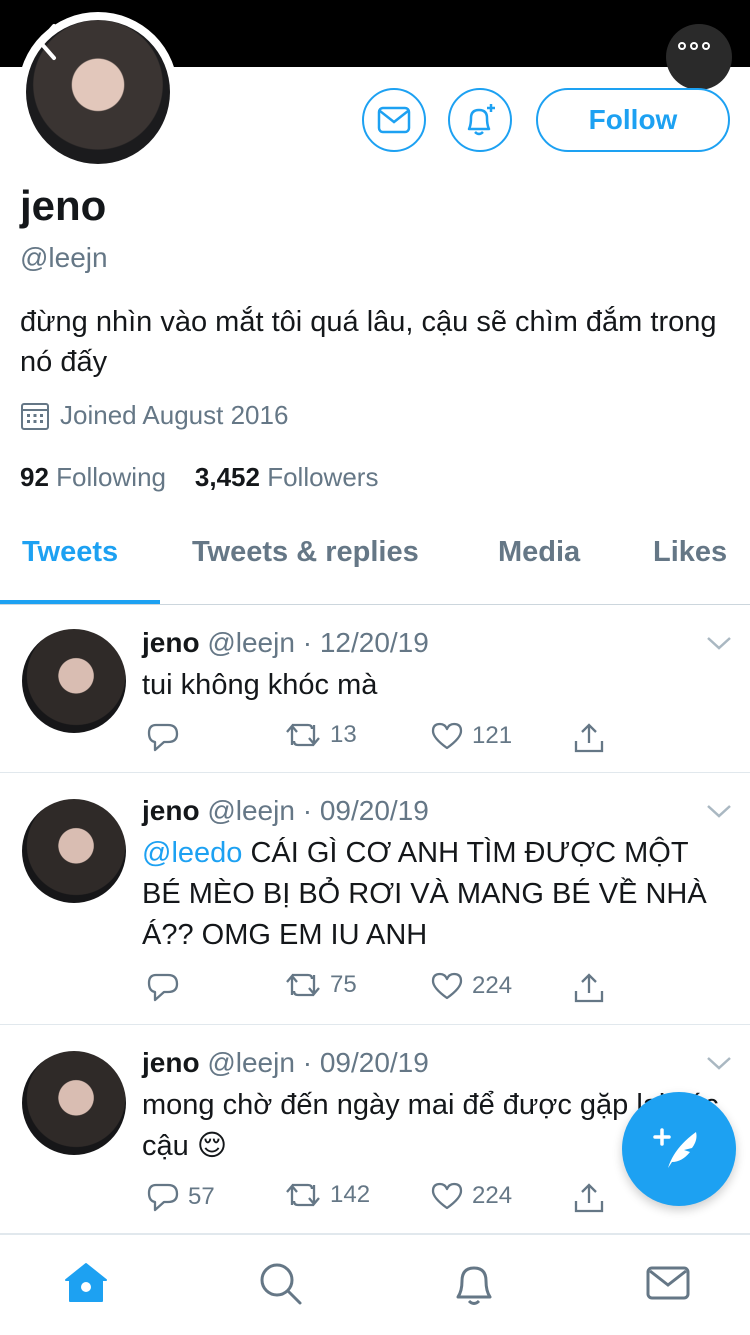  I want to click on tab-tweets: Tweets, so click(70, 552).